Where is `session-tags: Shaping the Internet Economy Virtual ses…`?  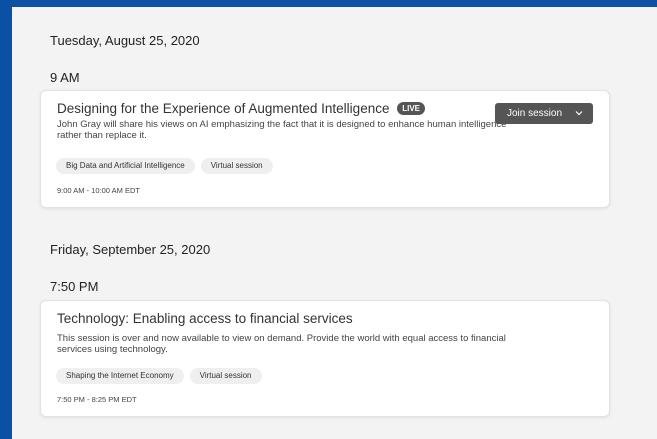
session-tags: Shaping the Internet Economy Virtual ses… is located at coordinates (159, 376).